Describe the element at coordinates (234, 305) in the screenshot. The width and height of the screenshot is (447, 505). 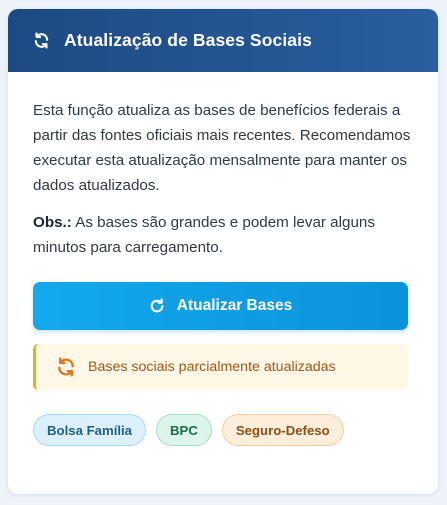
I see `update-bases-button-label: Atualizar Bases` at that location.